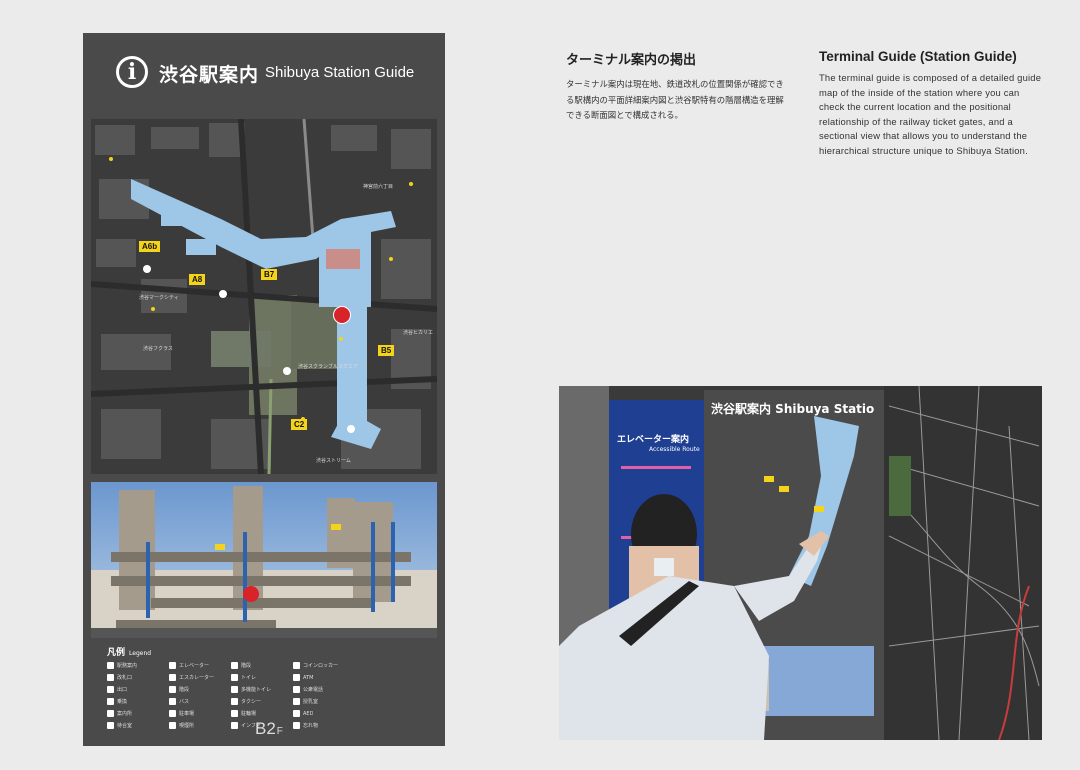 The height and width of the screenshot is (770, 1080). What do you see at coordinates (918, 56) in the screenshot?
I see `heading-en: Terminal Guide (Station Guide)` at bounding box center [918, 56].